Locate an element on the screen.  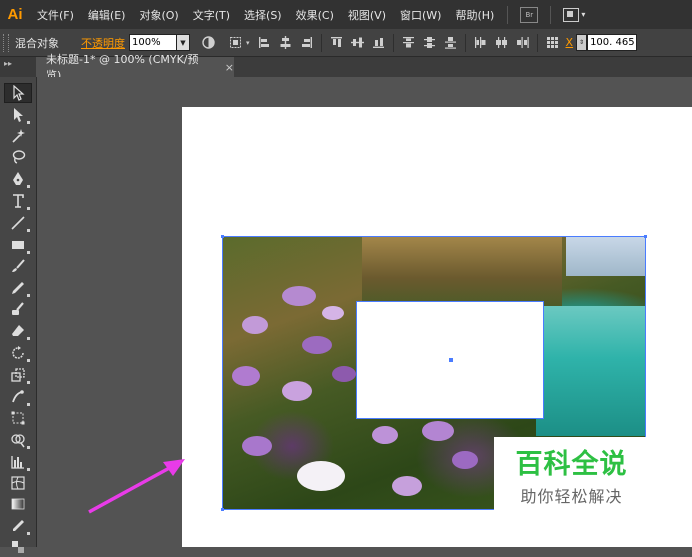
document-tabstrip: 未标题-1* @ 100% (CMYK/预览) × is located at coordinates (364, 67).